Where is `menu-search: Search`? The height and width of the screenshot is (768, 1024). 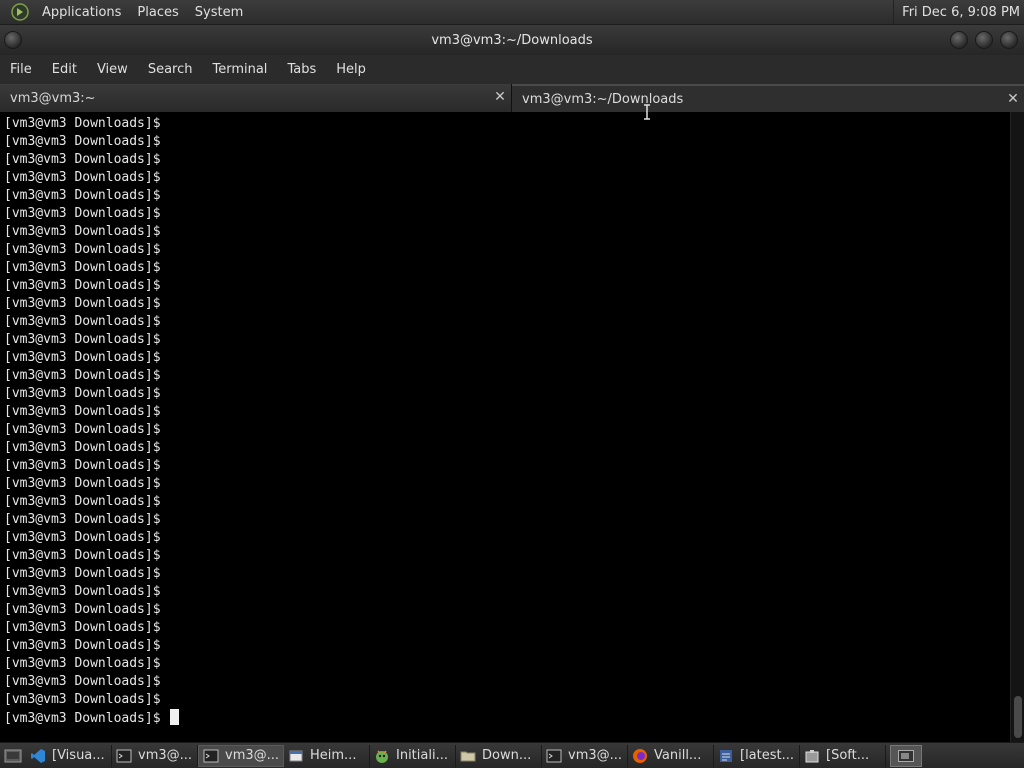
menu-search: Search is located at coordinates (170, 69).